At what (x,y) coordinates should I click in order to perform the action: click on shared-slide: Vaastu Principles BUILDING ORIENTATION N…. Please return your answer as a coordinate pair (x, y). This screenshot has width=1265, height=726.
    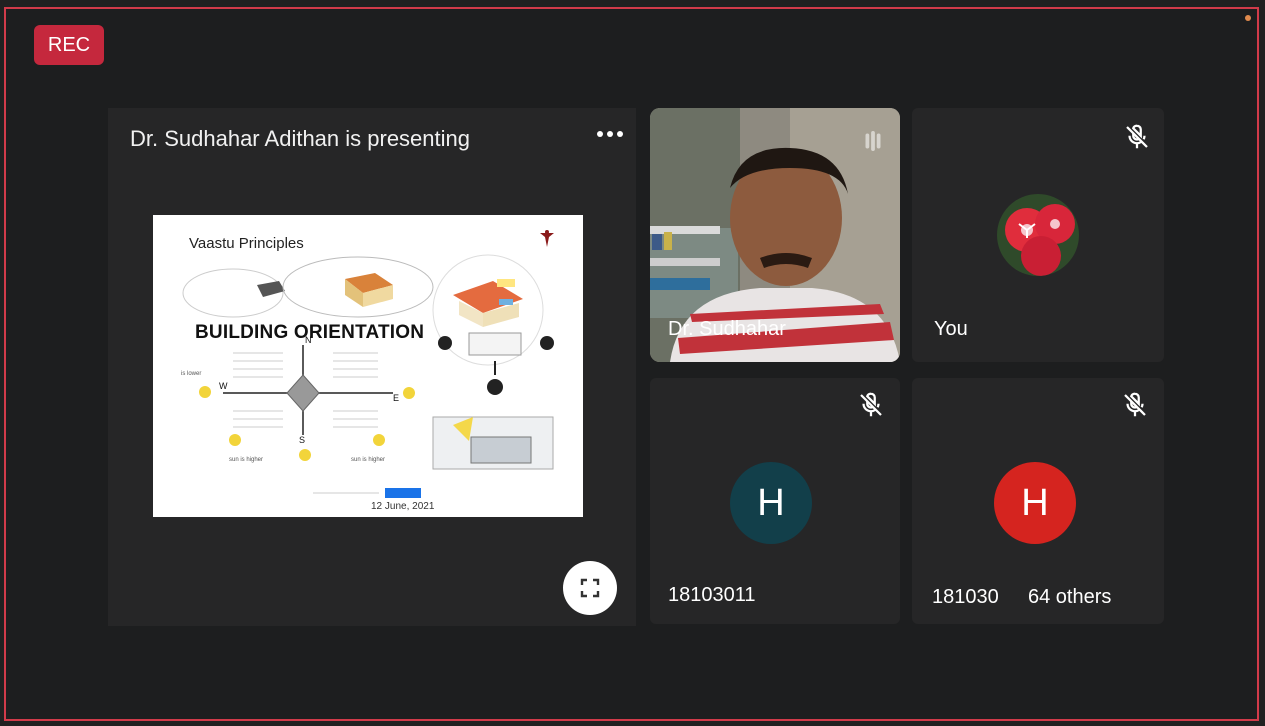
    Looking at the image, I should click on (368, 366).